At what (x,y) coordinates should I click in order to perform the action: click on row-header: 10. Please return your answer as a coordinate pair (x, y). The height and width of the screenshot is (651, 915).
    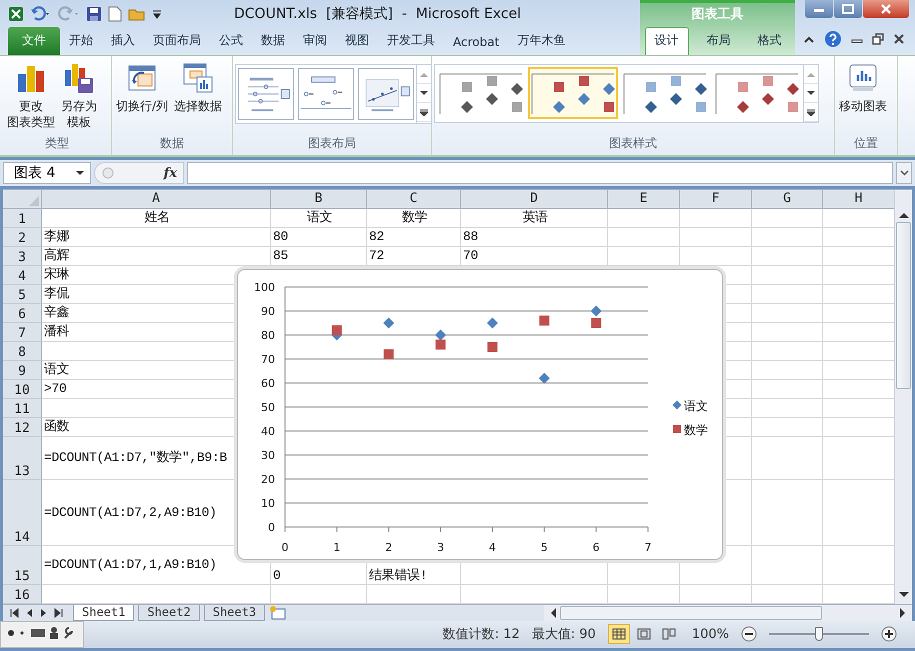
    Looking at the image, I should click on (22, 389).